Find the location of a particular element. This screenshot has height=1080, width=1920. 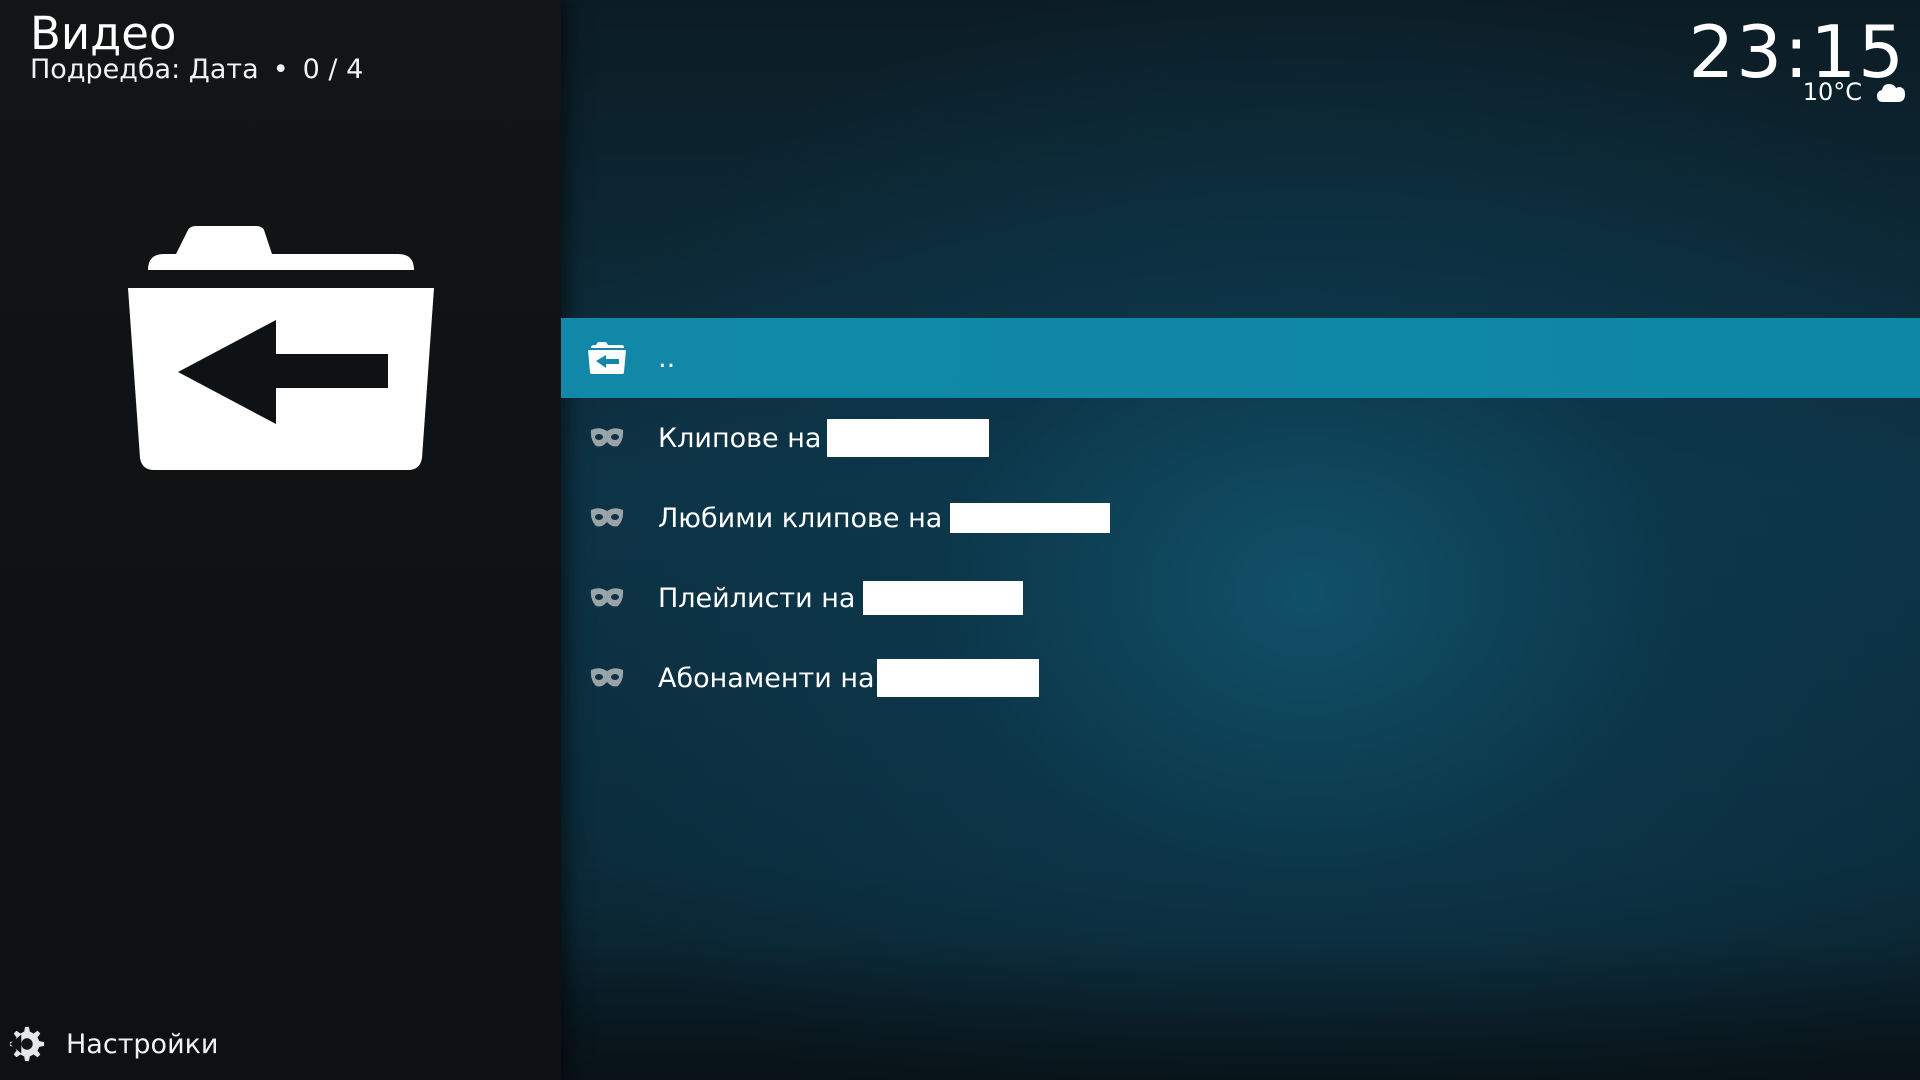

list-item-label: Любими клипове на is located at coordinates (800, 518).